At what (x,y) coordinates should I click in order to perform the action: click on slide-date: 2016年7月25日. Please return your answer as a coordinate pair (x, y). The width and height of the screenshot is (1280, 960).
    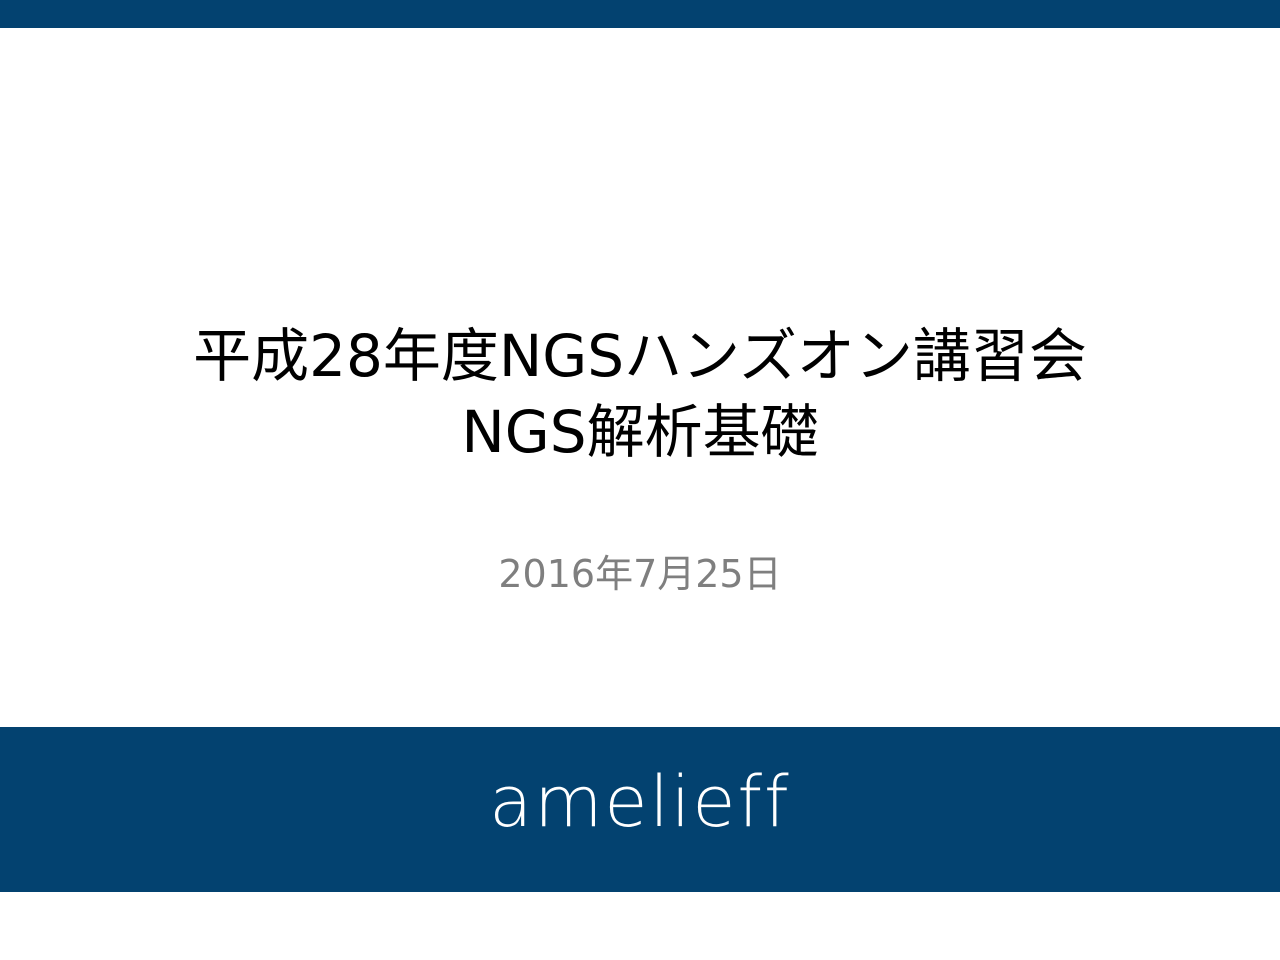
    Looking at the image, I should click on (640, 574).